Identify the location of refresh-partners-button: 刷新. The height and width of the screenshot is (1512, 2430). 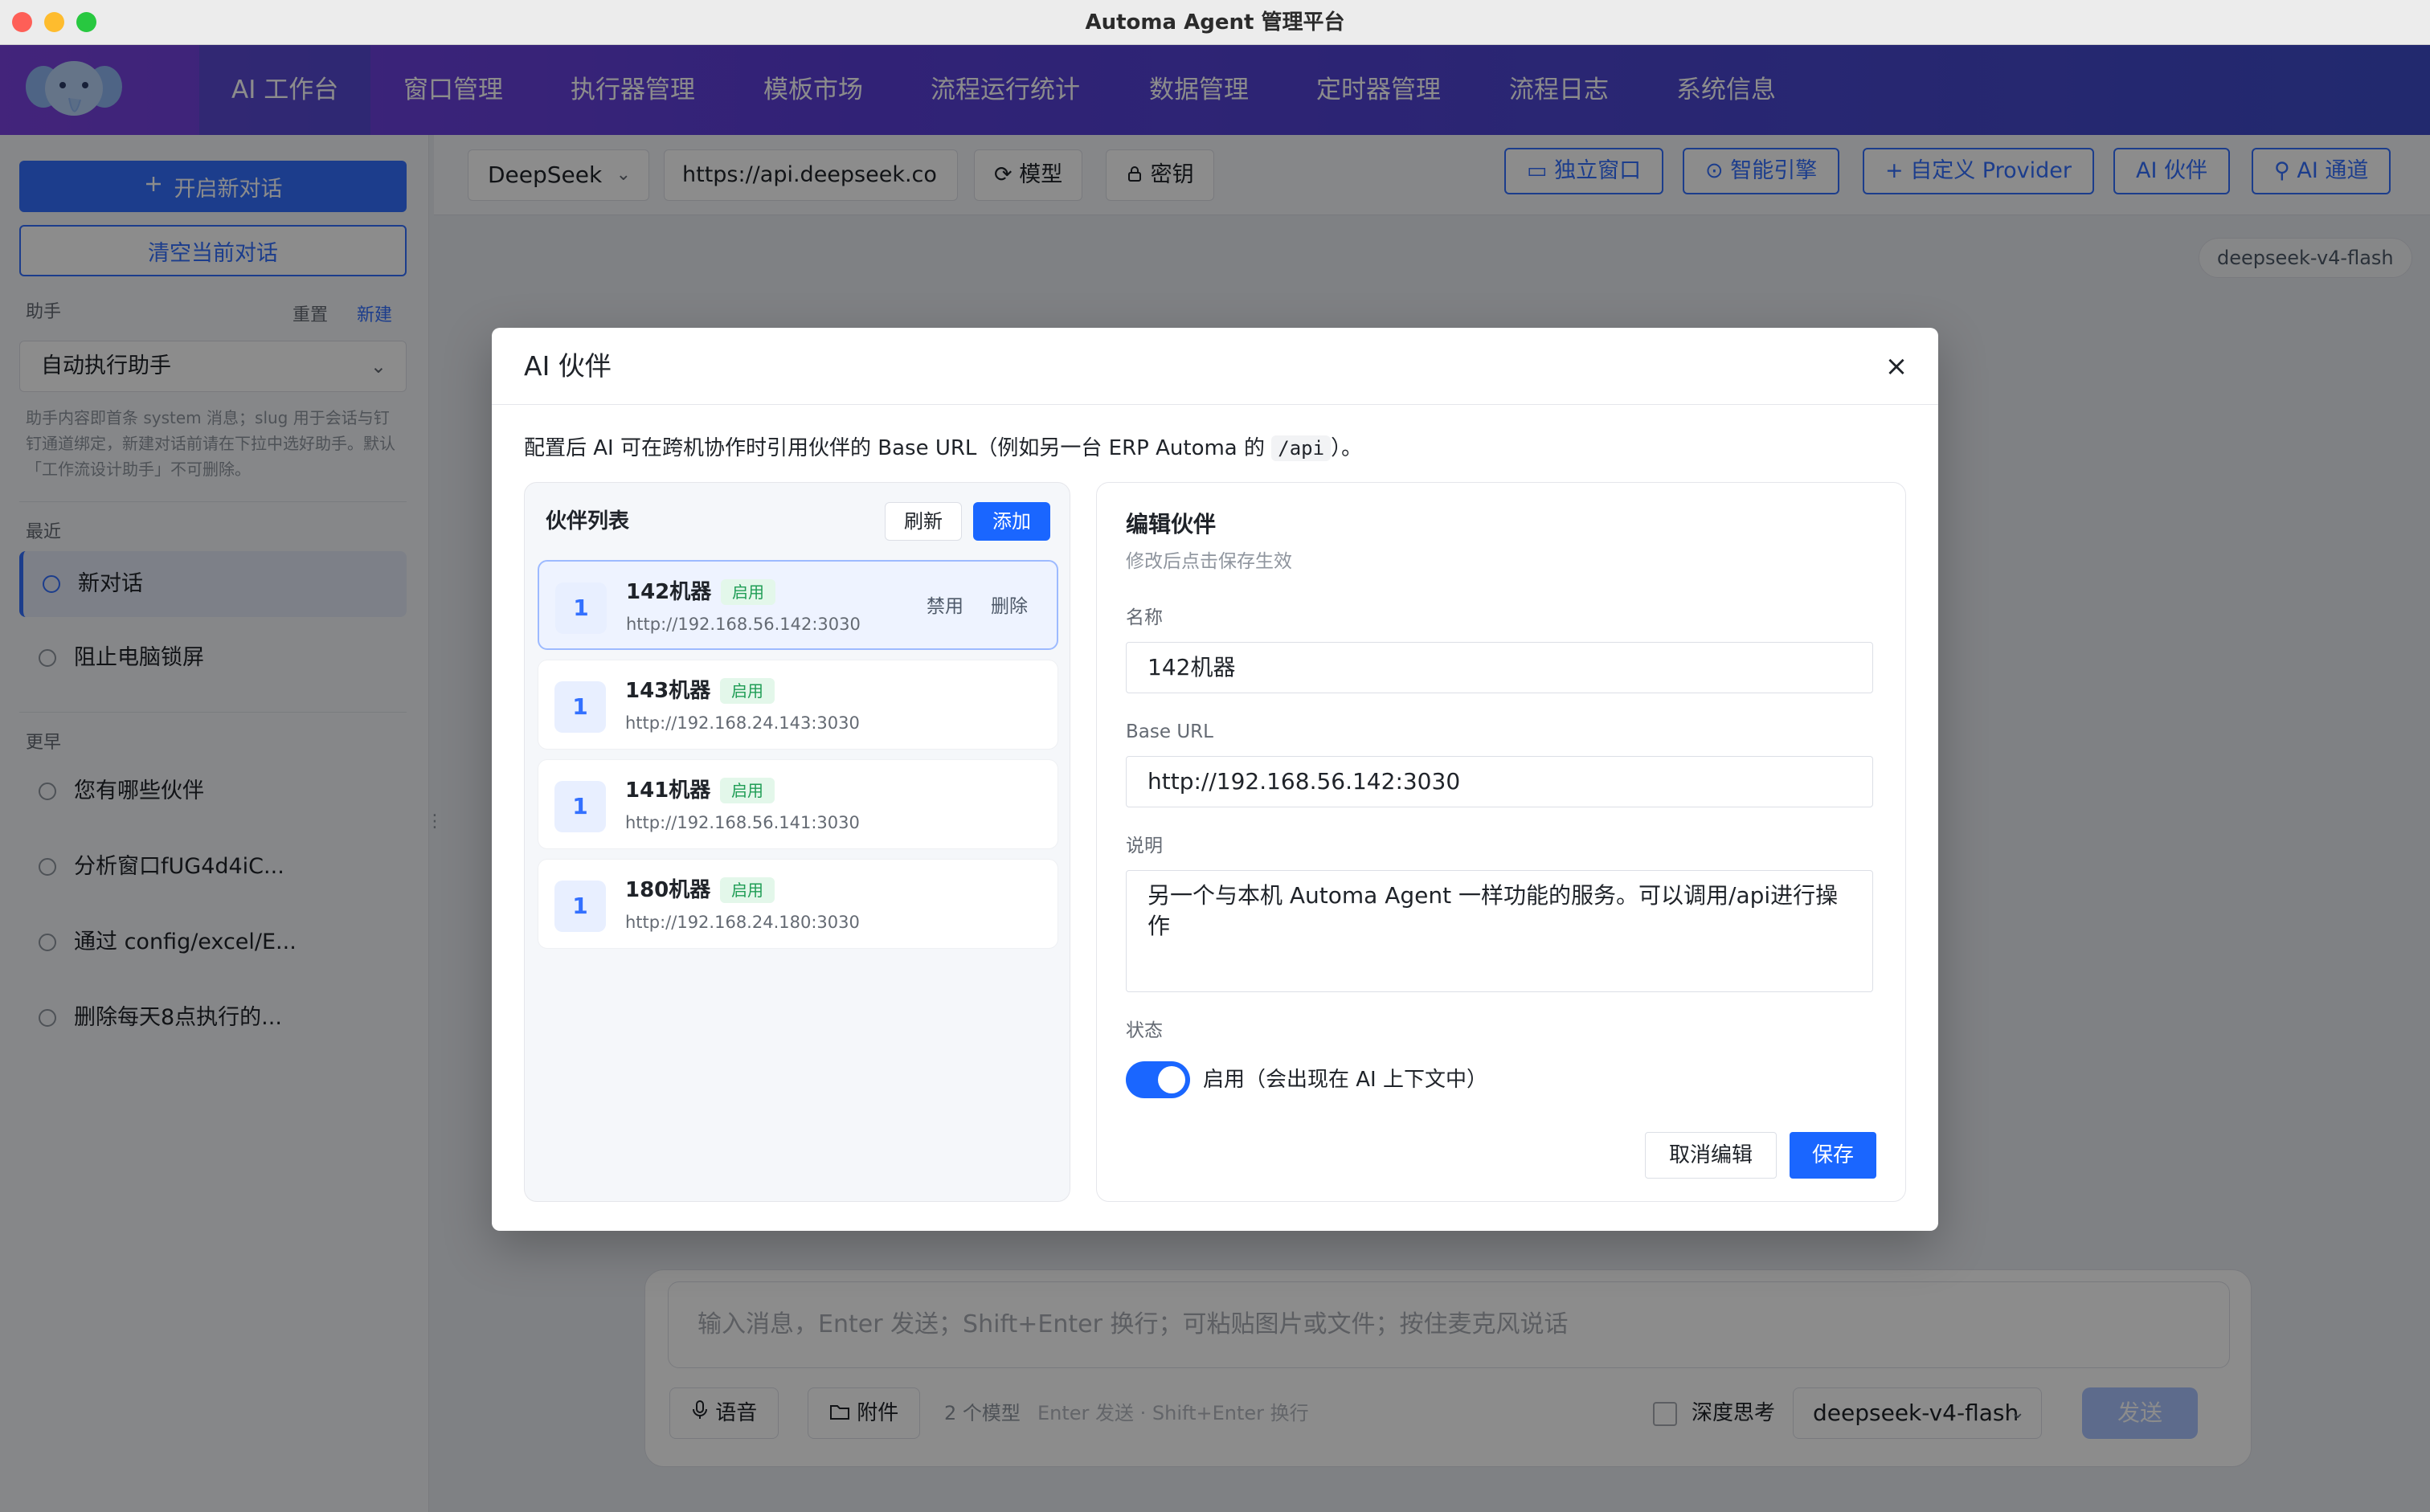
(924, 521).